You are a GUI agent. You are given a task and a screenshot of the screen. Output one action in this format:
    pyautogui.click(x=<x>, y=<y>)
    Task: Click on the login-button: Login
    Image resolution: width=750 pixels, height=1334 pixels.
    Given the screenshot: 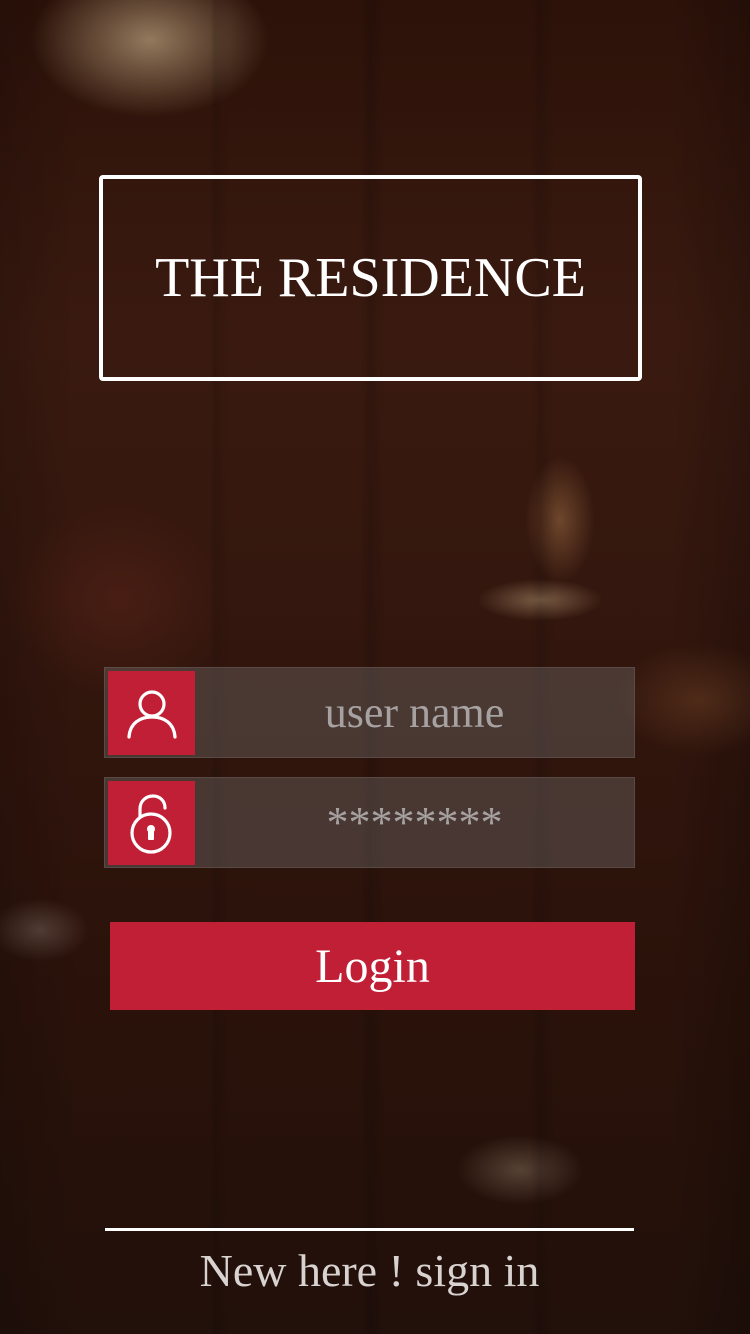 What is the action you would take?
    pyautogui.click(x=372, y=966)
    